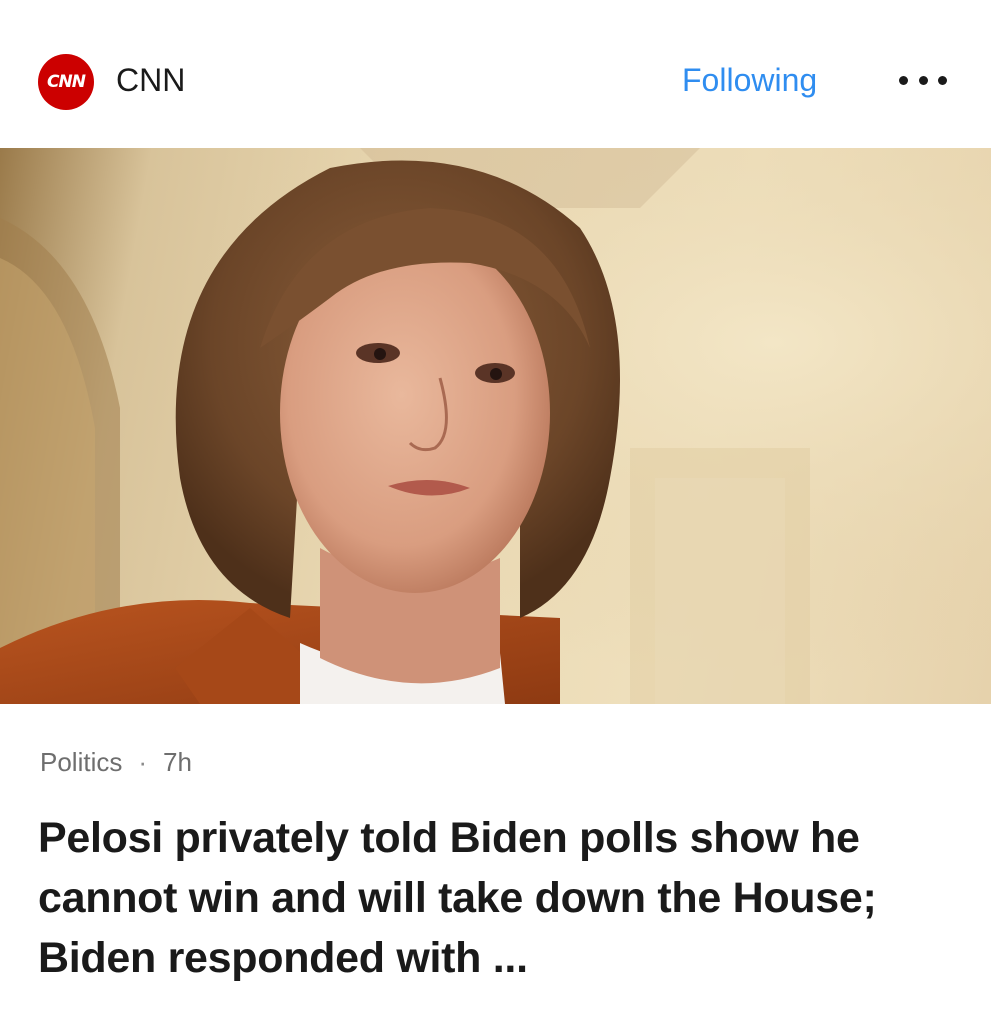 This screenshot has height=1024, width=991. What do you see at coordinates (66, 82) in the screenshot?
I see `cnn-logo: CNN` at bounding box center [66, 82].